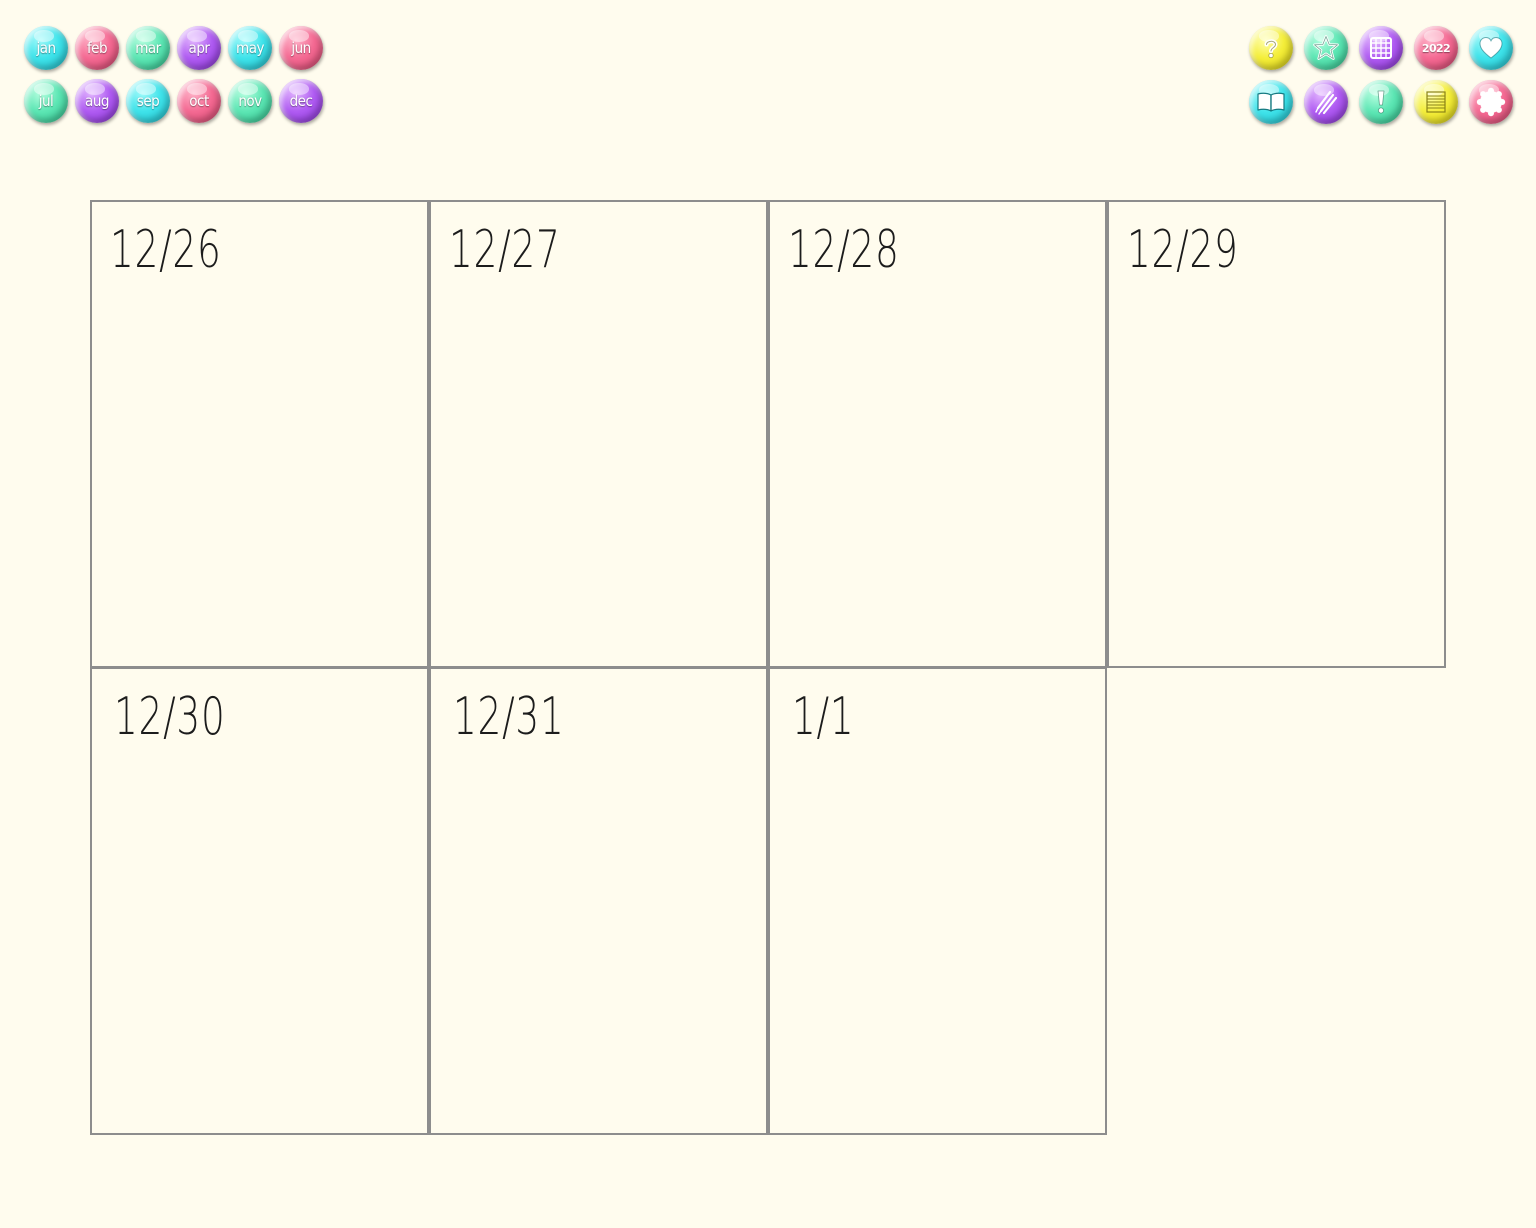 This screenshot has width=1536, height=1228. Describe the element at coordinates (166, 250) in the screenshot. I see `day-date: 12/26` at that location.